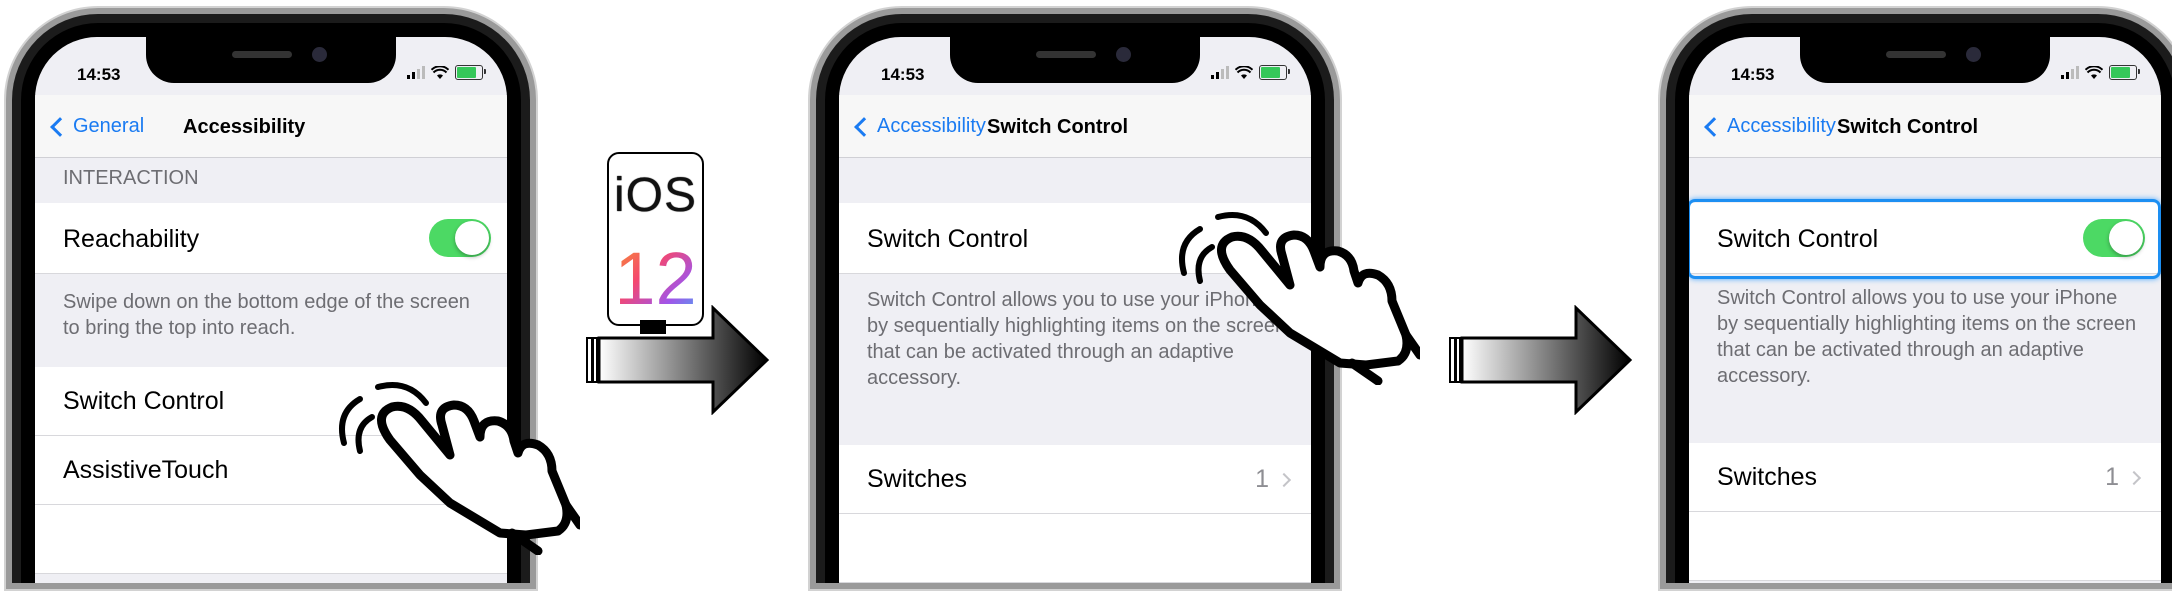  What do you see at coordinates (653, 327) in the screenshot?
I see `badge-connector` at bounding box center [653, 327].